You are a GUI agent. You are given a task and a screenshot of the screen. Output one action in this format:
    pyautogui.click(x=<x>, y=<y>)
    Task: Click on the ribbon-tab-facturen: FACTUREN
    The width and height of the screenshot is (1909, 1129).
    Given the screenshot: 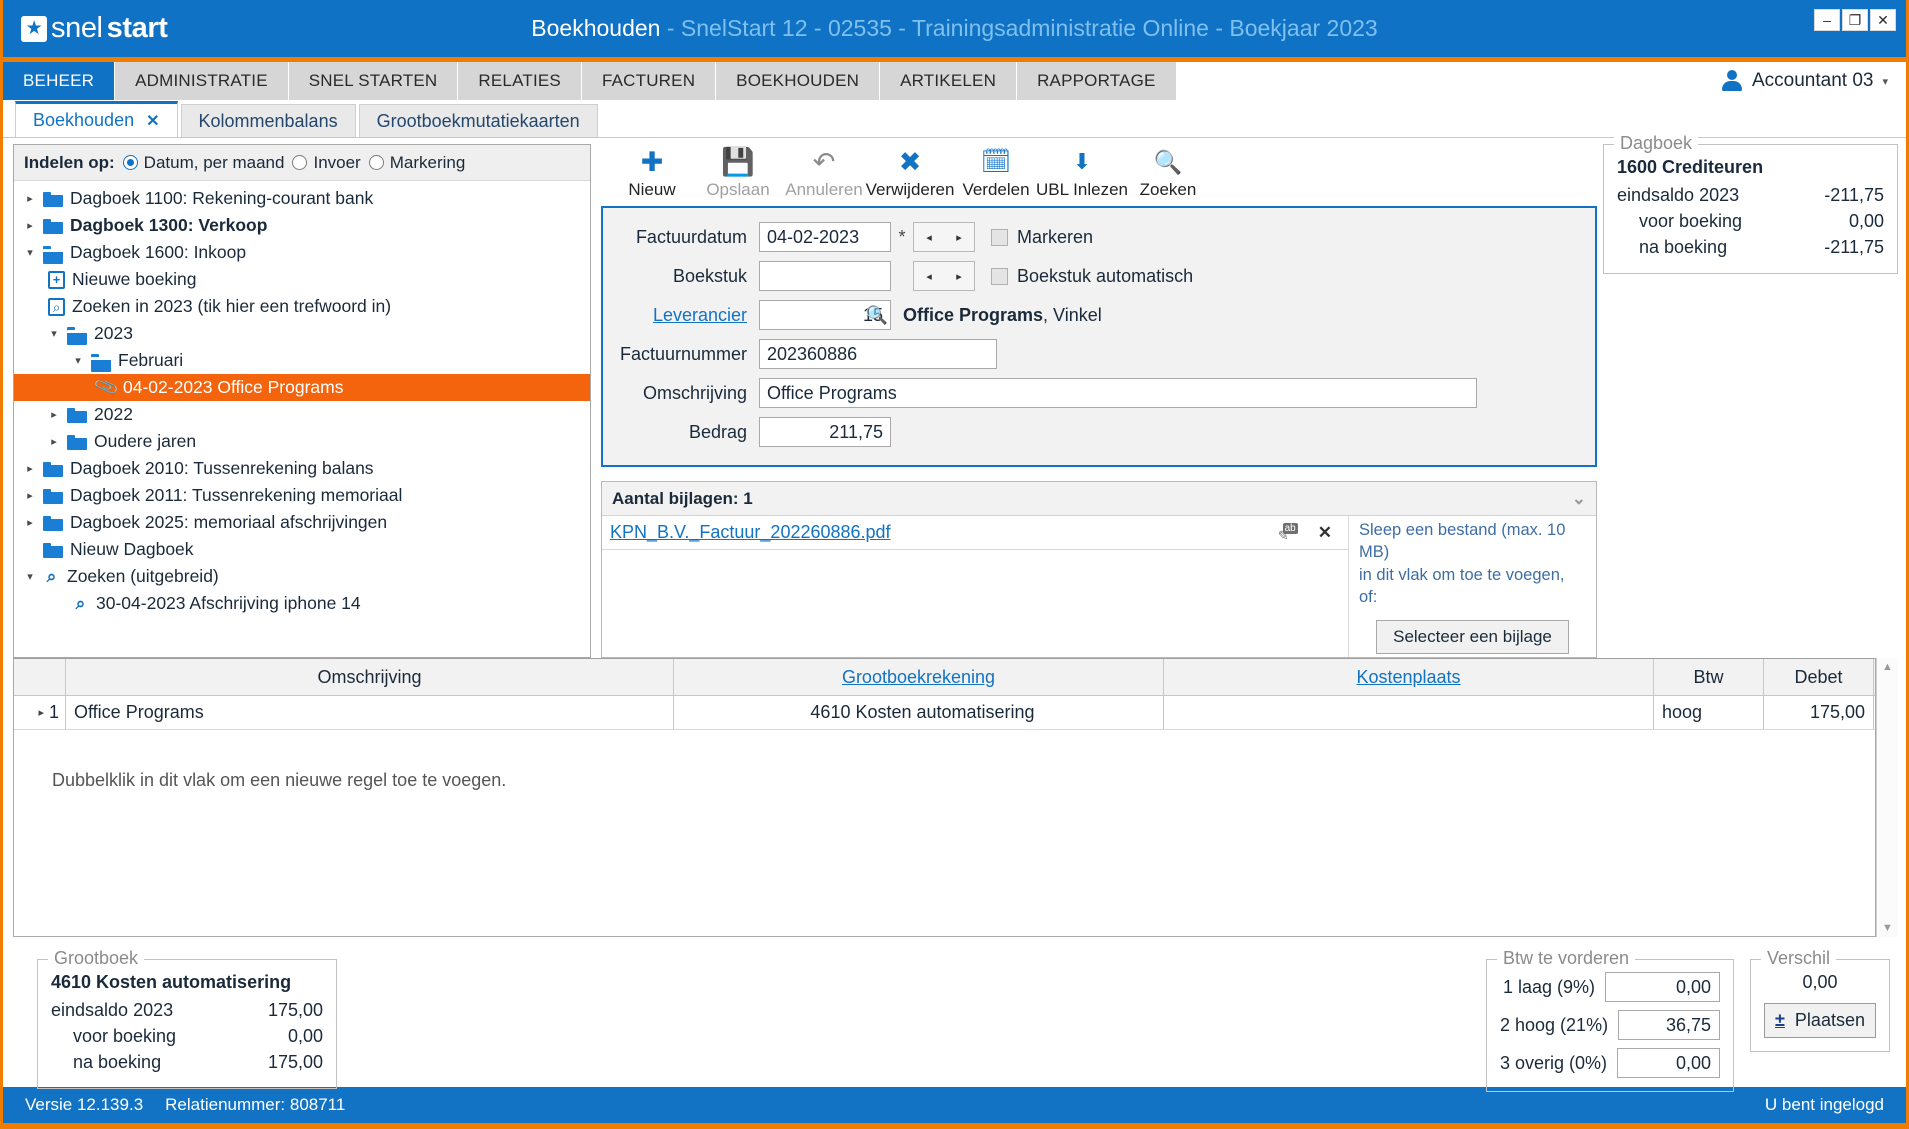 What is the action you would take?
    pyautogui.click(x=649, y=81)
    